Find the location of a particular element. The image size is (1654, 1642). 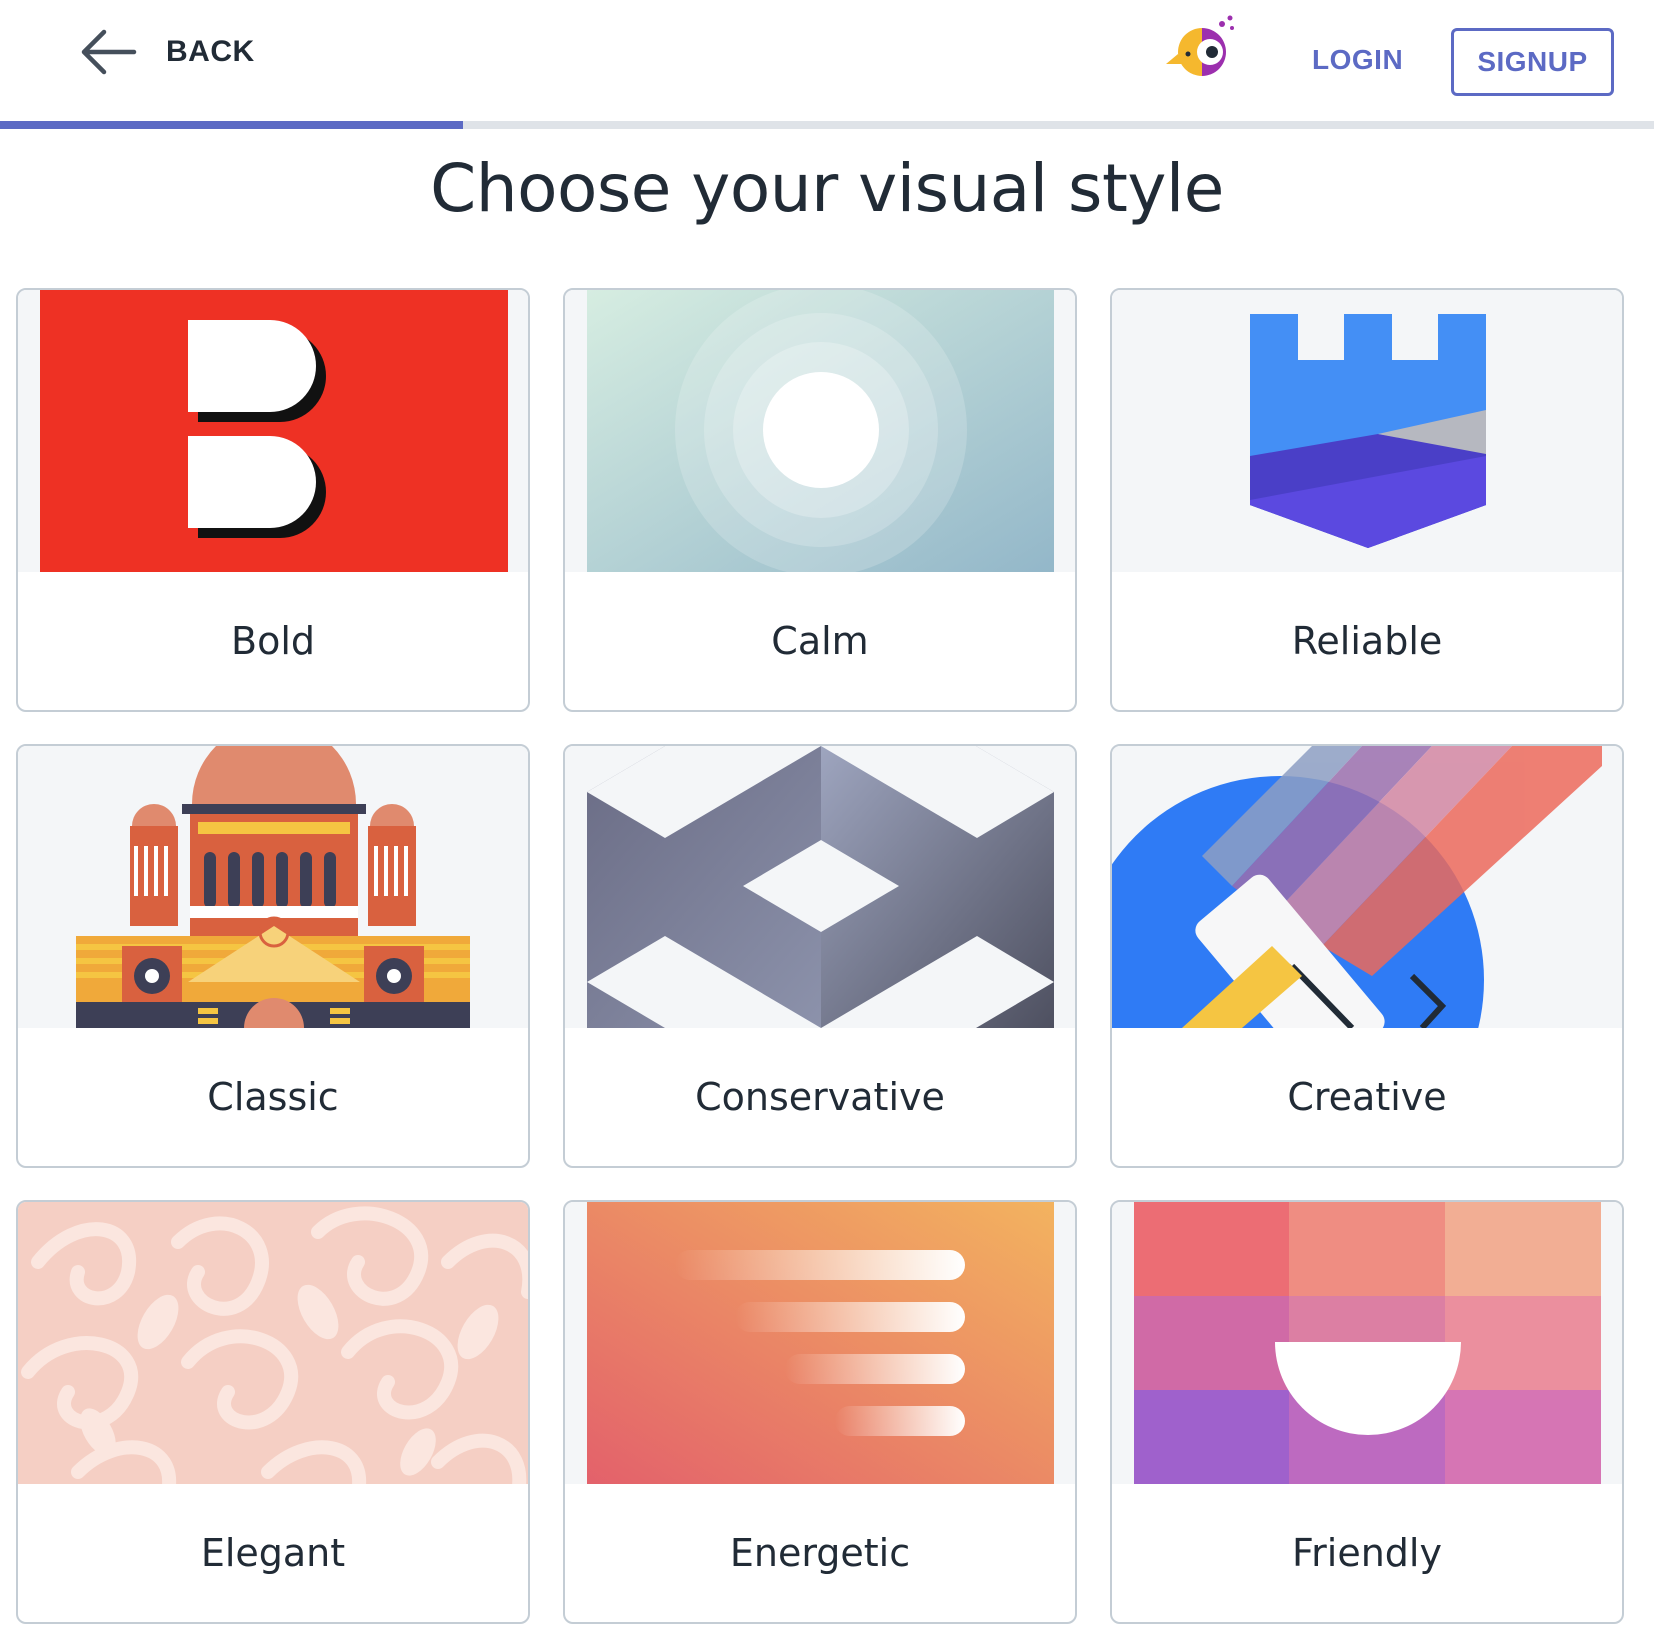

style-label: Classic is located at coordinates (273, 1097).